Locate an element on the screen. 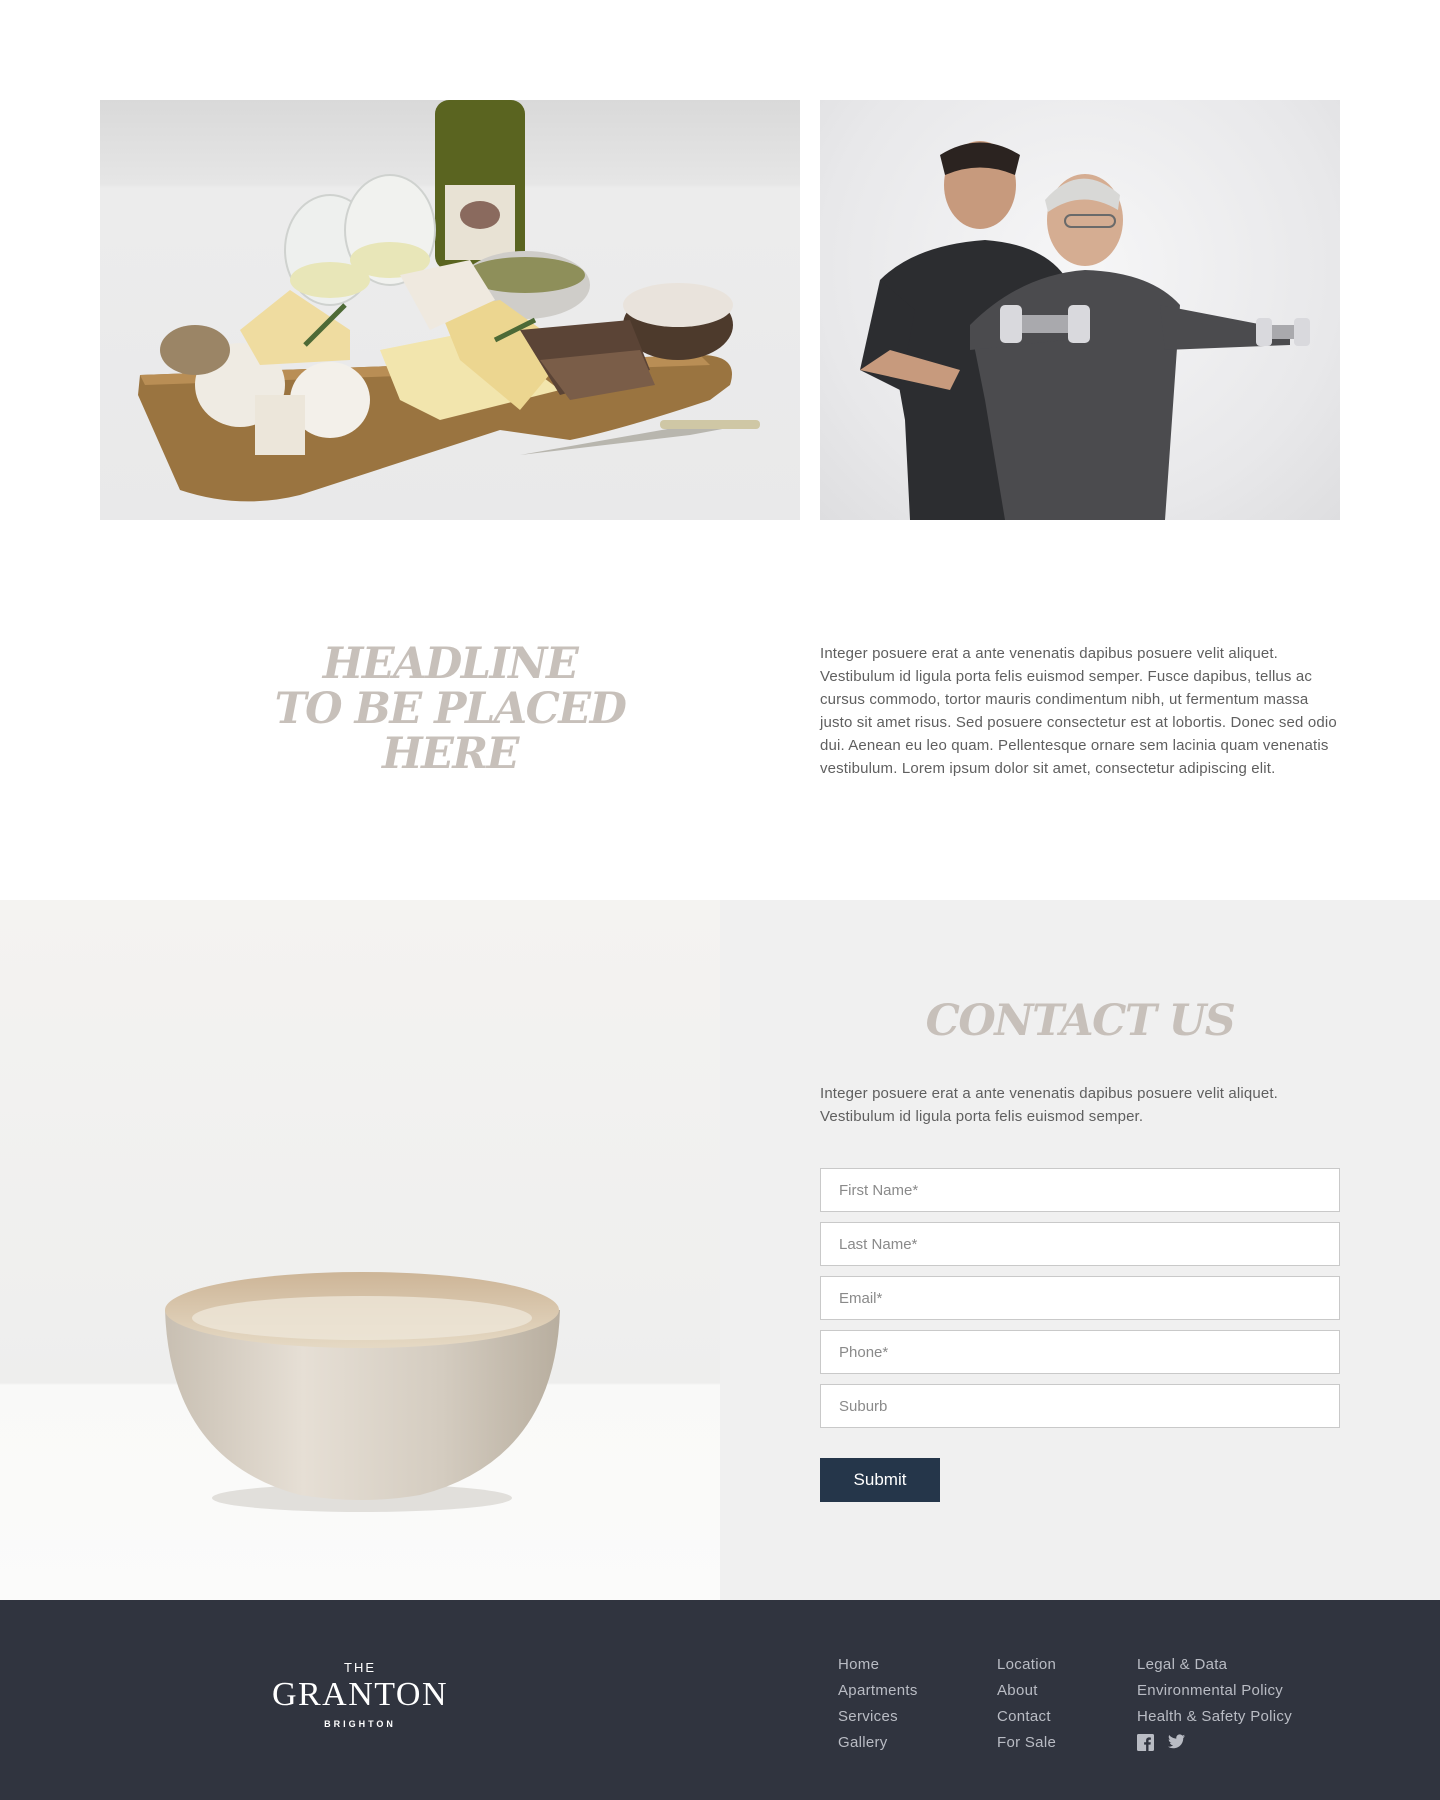 The width and height of the screenshot is (1440, 1800). contact-form: Submit is located at coordinates (1080, 1335).